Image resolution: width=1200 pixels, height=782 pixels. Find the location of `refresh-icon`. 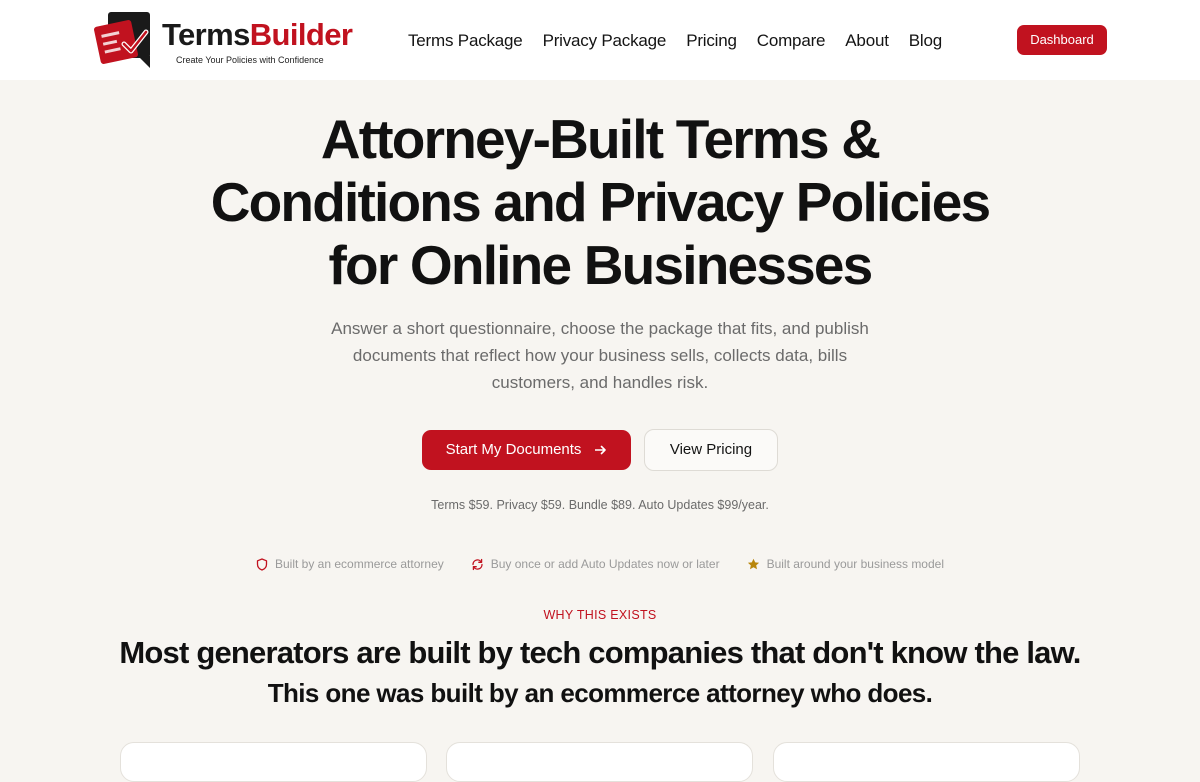

refresh-icon is located at coordinates (477, 564).